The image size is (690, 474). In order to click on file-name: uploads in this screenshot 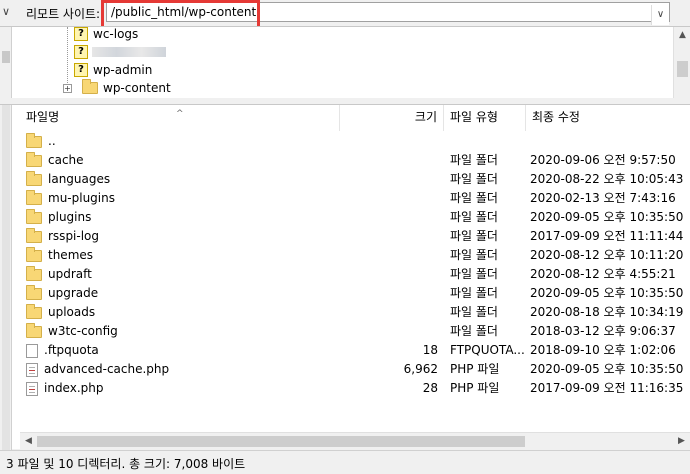, I will do `click(72, 312)`.